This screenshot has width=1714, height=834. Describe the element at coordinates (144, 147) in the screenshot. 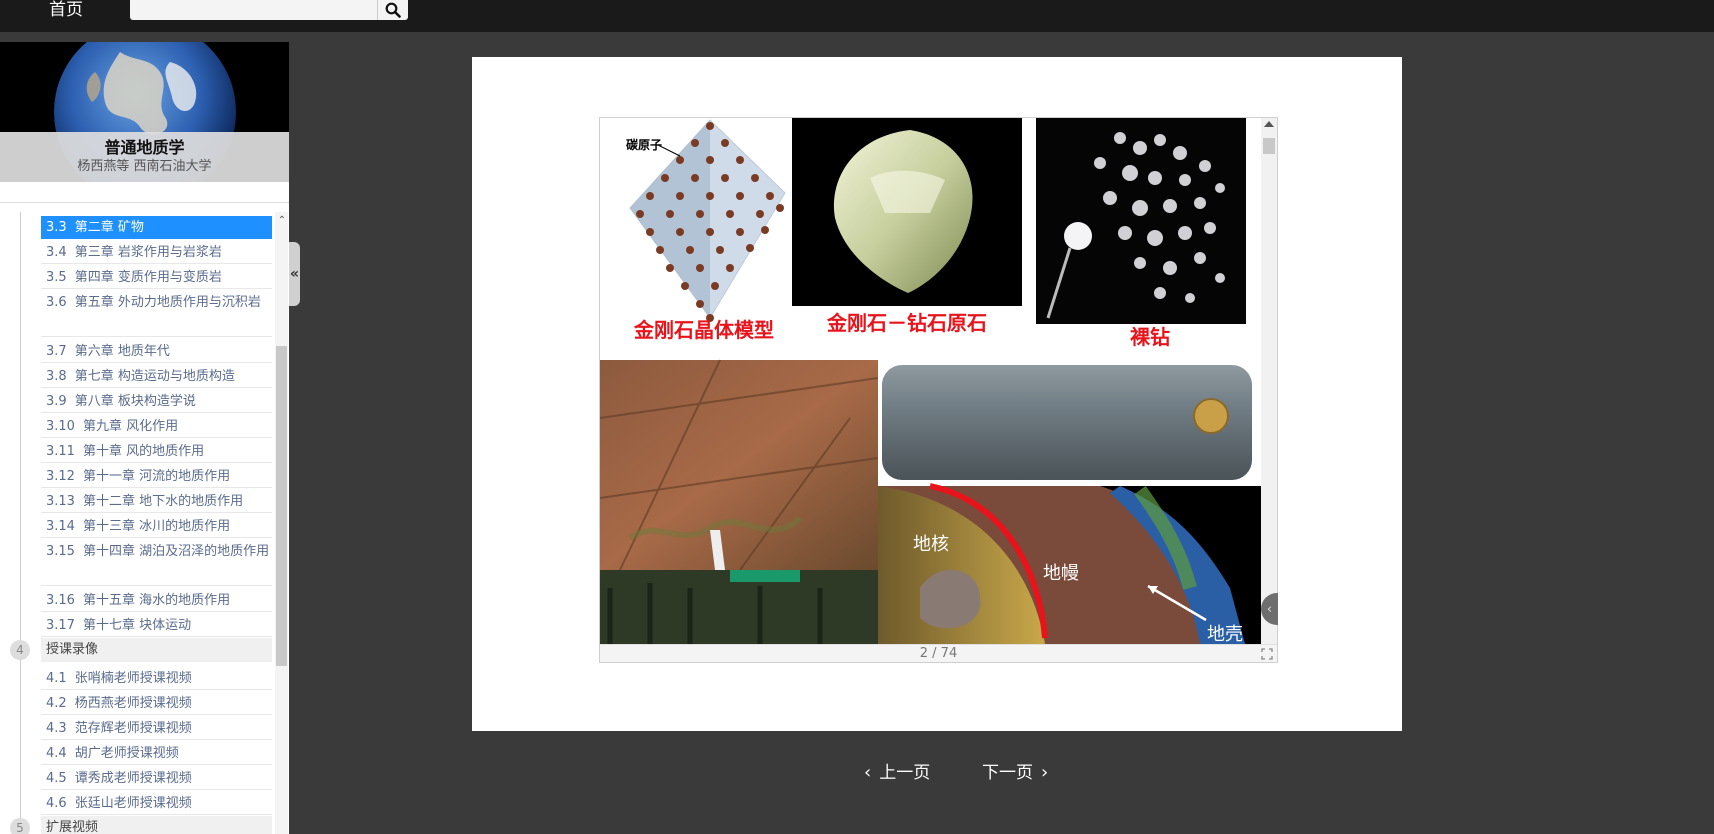

I see `course-title: 普通地质学` at that location.